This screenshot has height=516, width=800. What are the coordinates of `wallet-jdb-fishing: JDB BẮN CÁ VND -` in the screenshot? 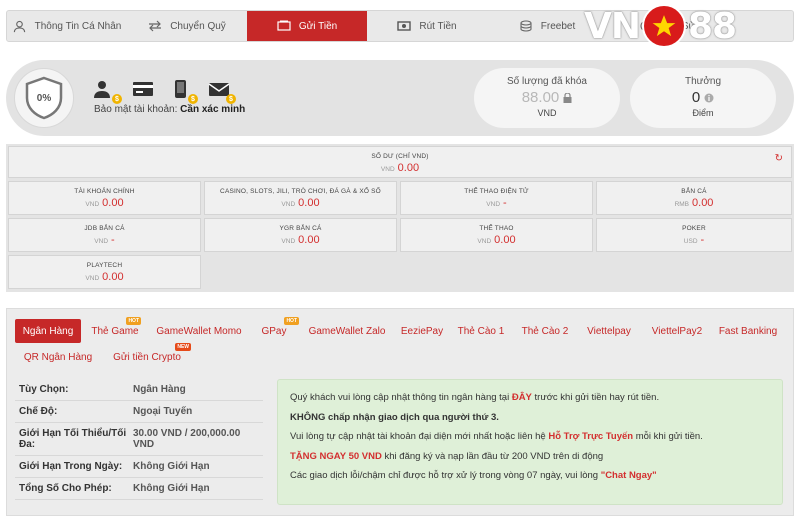 It's located at (104, 235).